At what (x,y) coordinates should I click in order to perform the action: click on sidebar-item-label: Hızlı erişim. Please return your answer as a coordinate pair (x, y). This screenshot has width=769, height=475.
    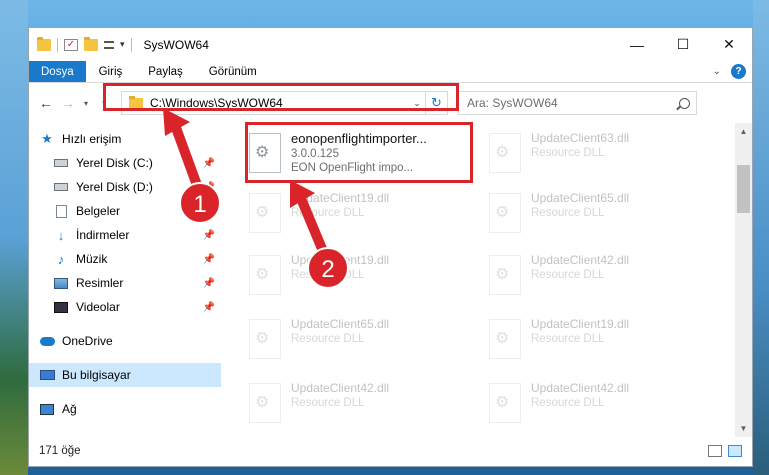
    Looking at the image, I should click on (92, 139).